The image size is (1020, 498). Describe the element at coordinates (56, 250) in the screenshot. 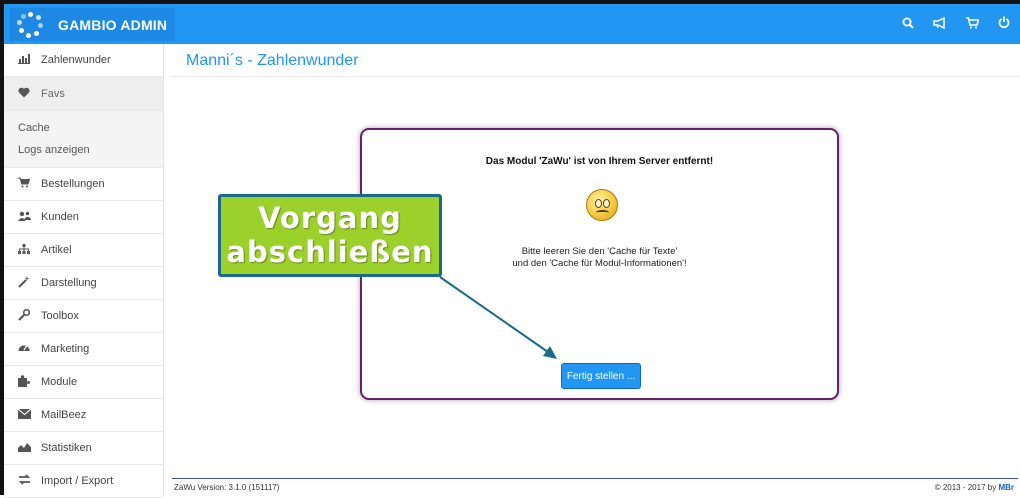

I see `sidebar-item-label: Artikel` at that location.